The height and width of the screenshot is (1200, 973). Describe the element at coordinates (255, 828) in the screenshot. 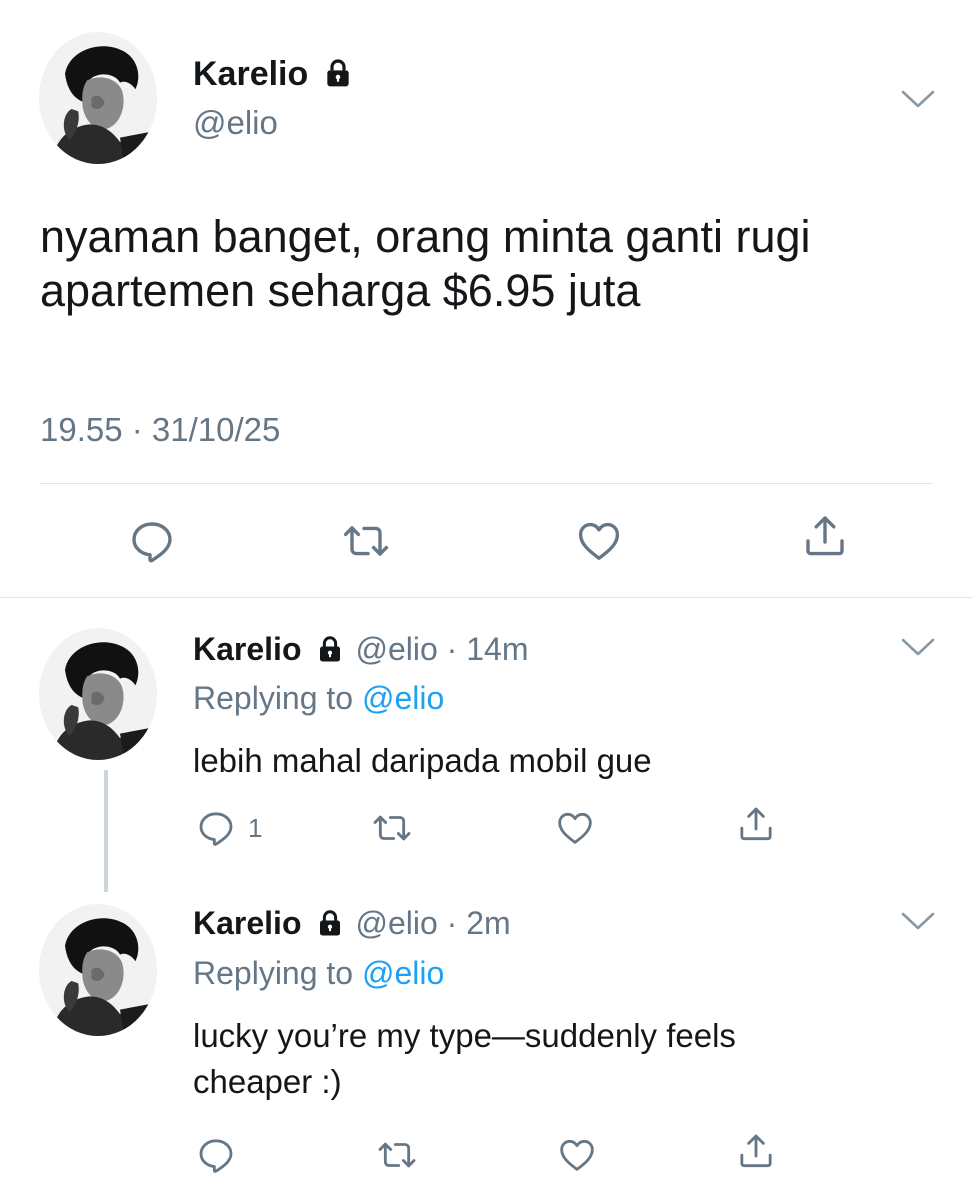

I see `reply-count: 1` at that location.